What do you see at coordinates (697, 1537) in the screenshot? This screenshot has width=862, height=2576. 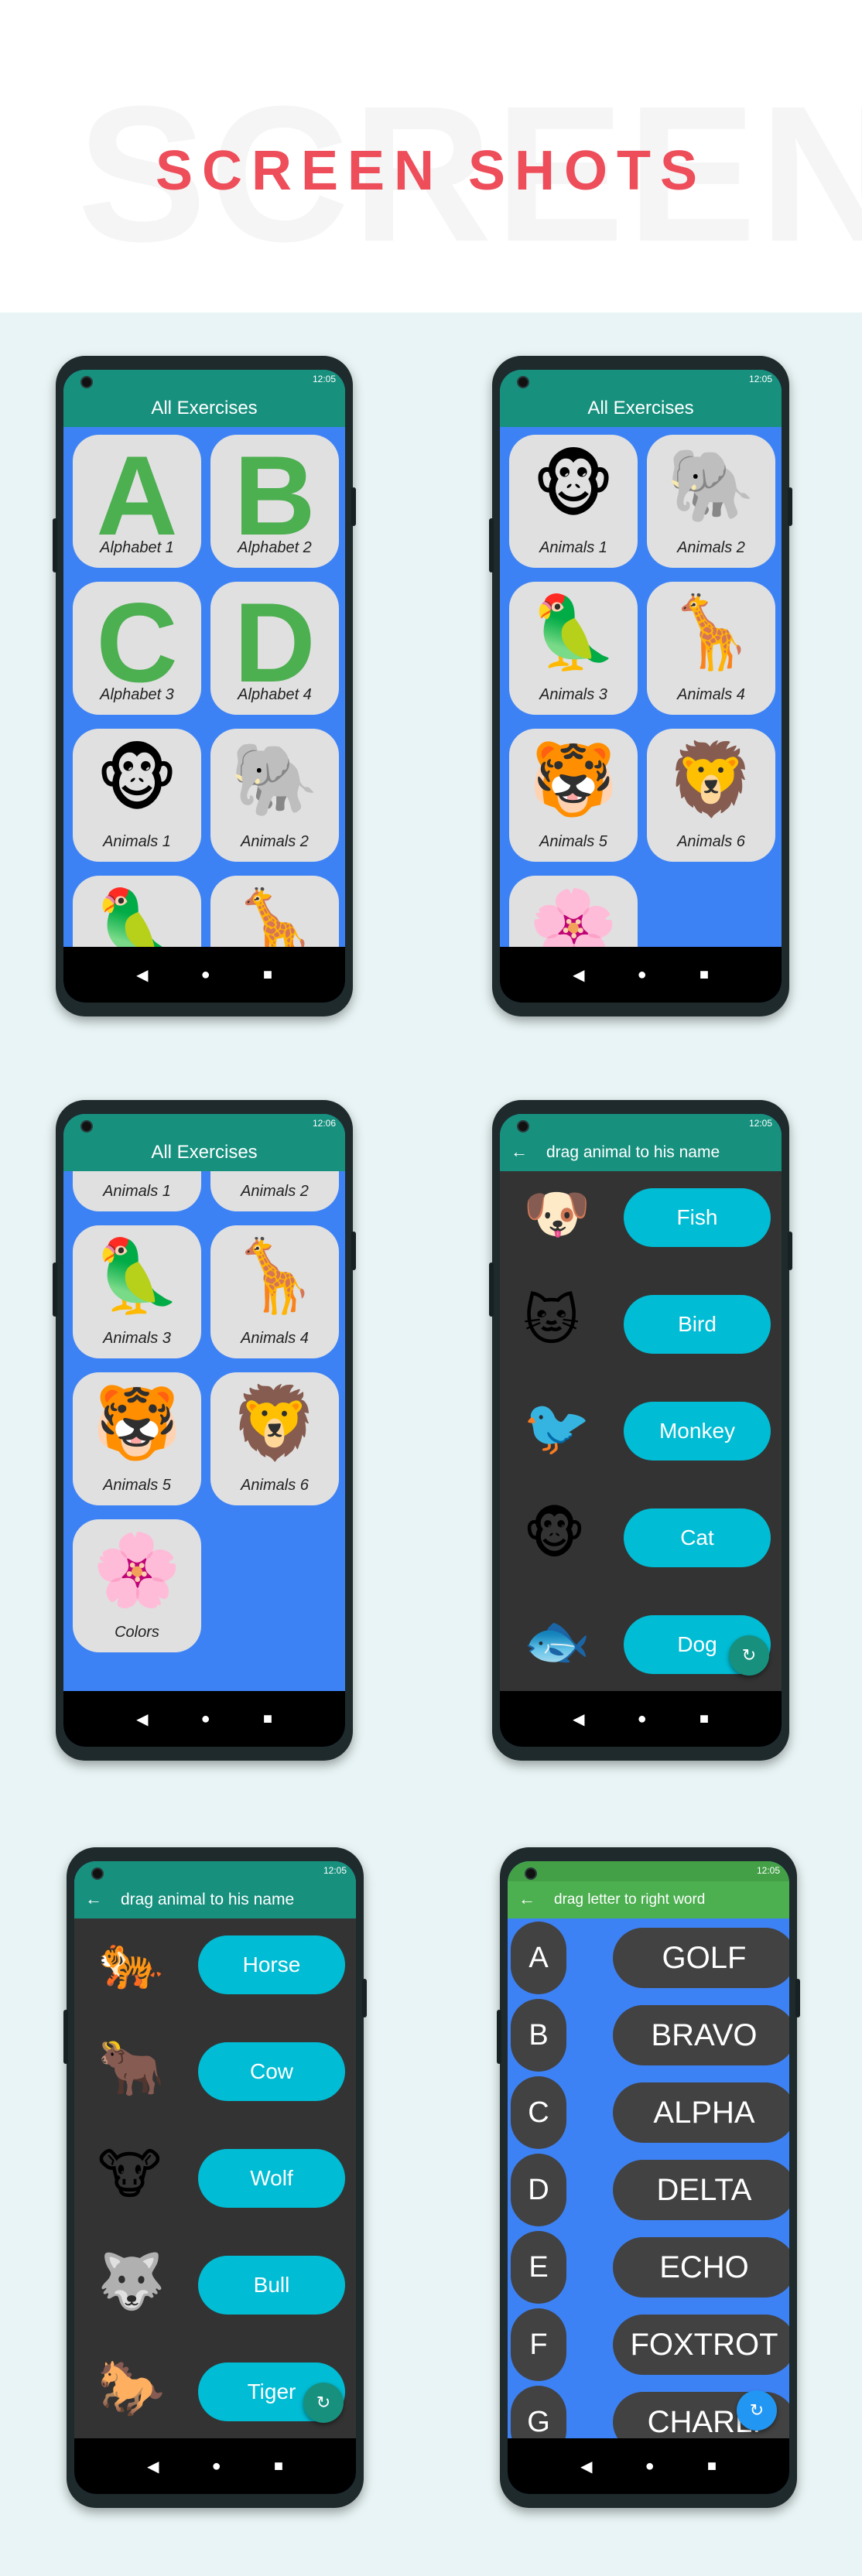 I see `name-target-cat: Cat` at bounding box center [697, 1537].